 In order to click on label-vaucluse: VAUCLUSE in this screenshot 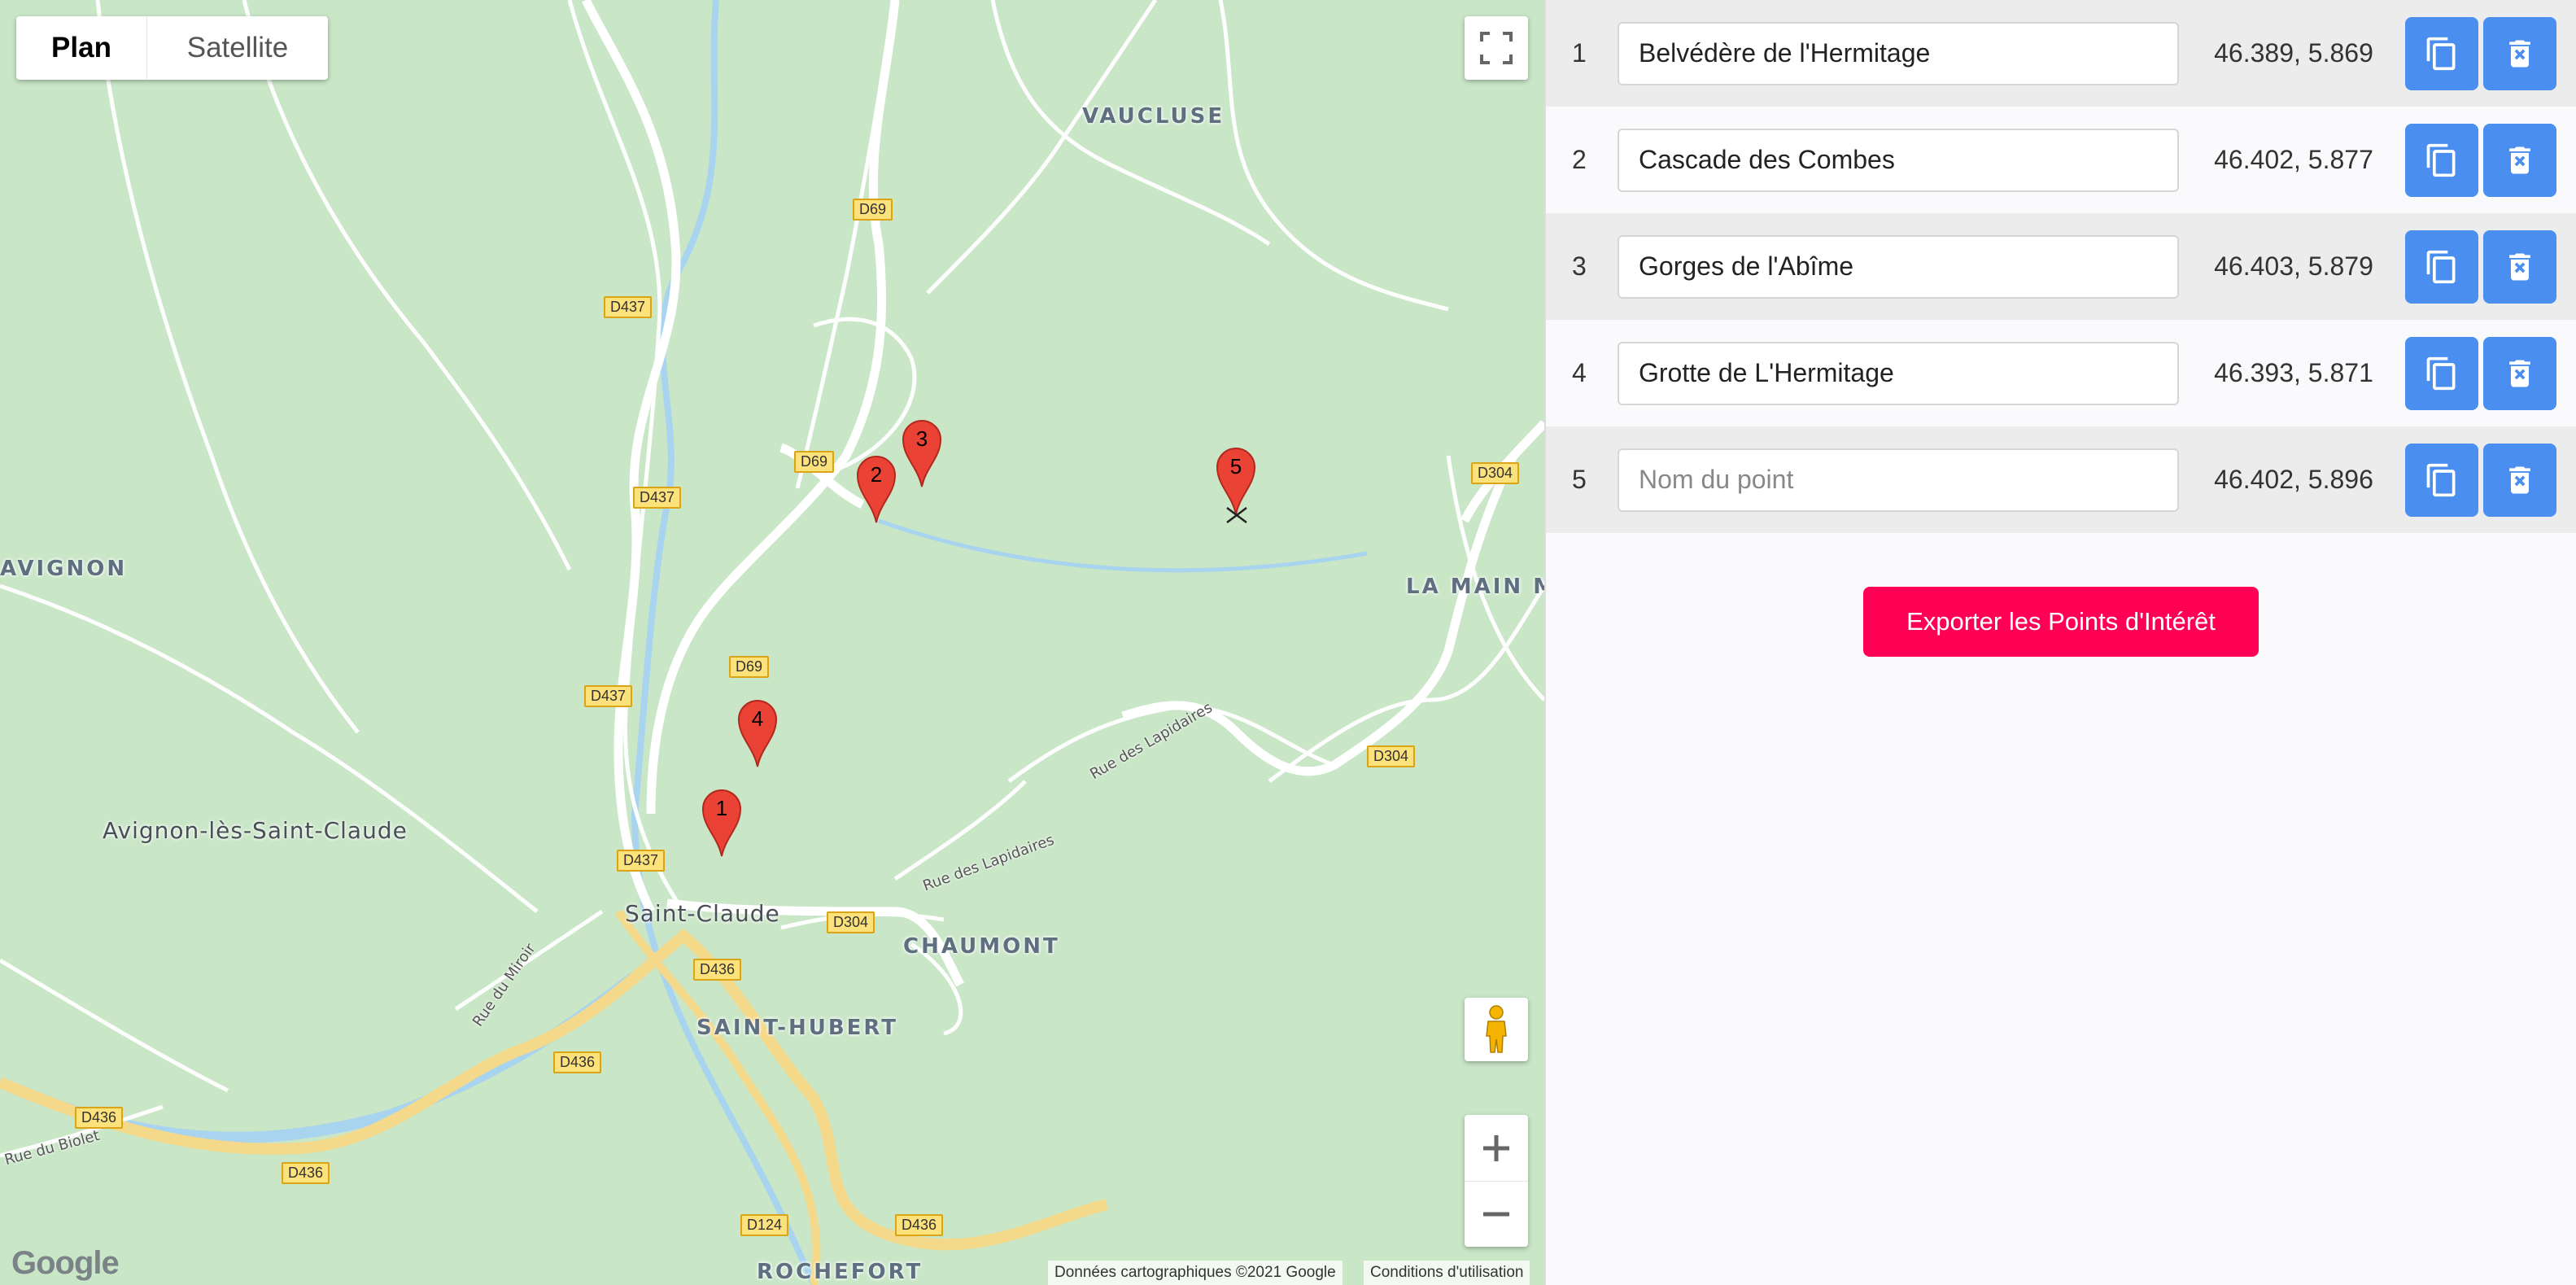, I will do `click(1153, 116)`.